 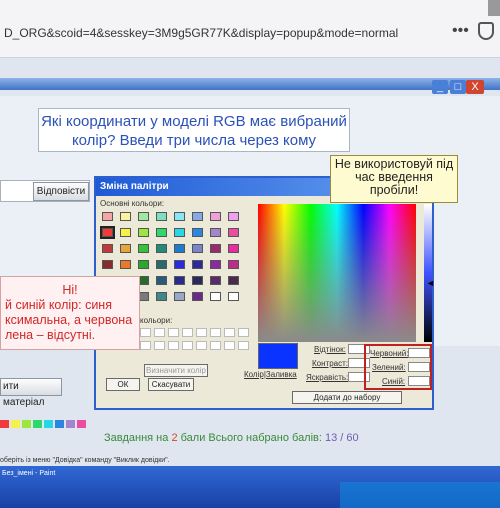 What do you see at coordinates (475, 87) in the screenshot?
I see `close-button: X` at bounding box center [475, 87].